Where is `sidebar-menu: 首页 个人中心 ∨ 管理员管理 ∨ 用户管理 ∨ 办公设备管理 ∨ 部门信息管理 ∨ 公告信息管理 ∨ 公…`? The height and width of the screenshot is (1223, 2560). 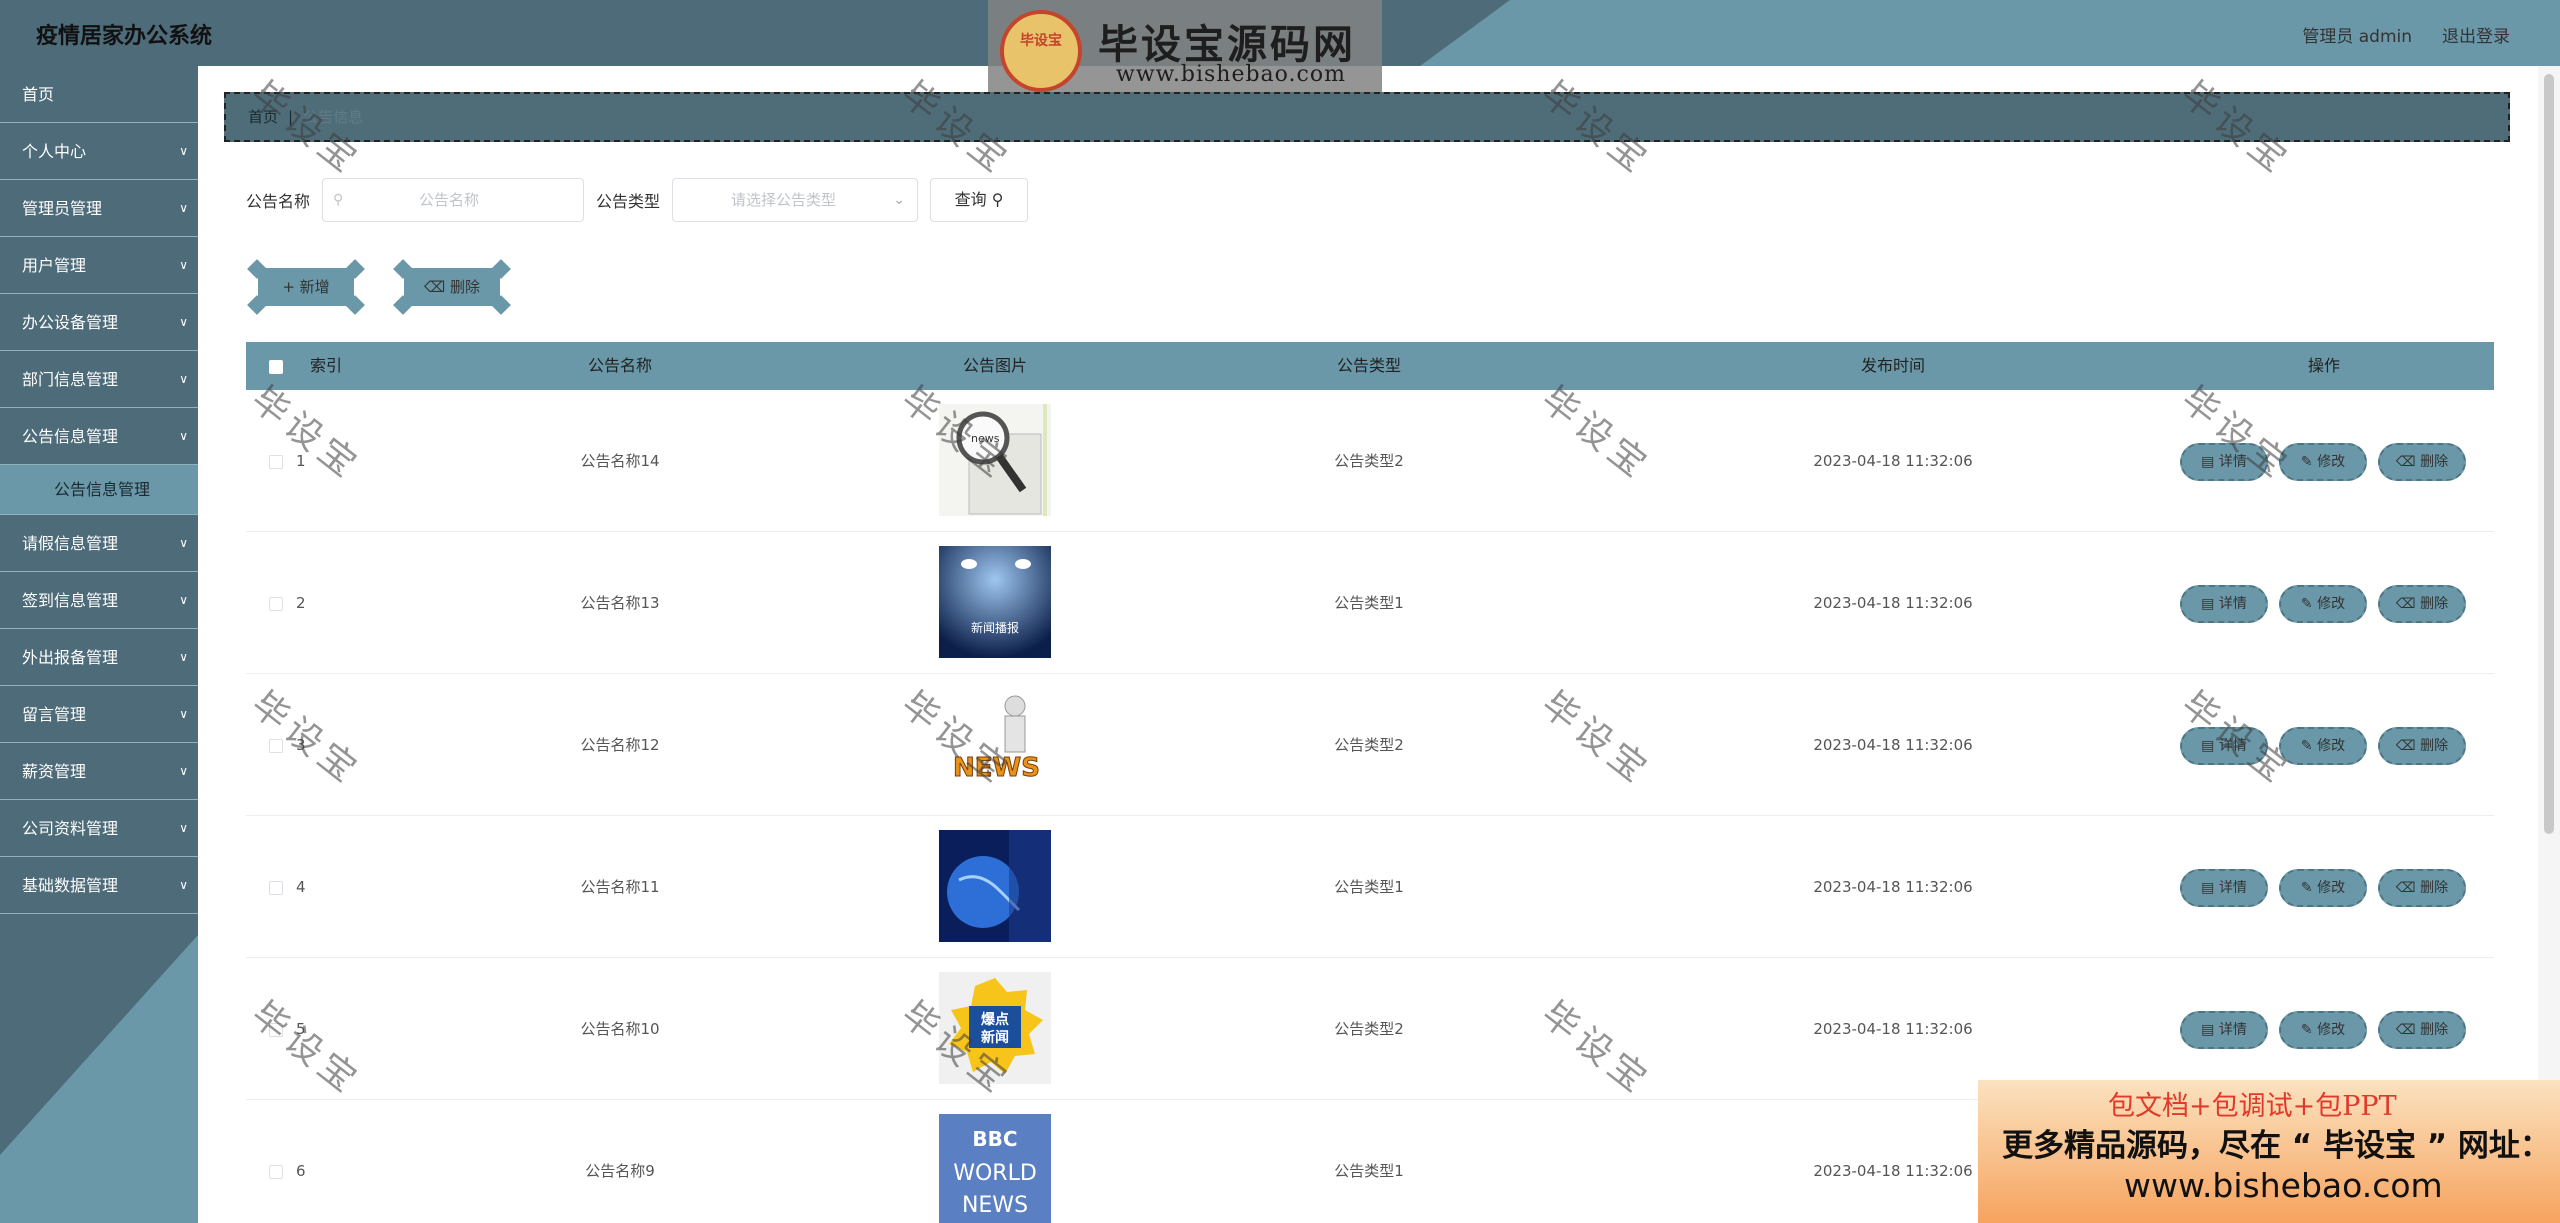 sidebar-menu: 首页 个人中心 ∨ 管理员管理 ∨ 用户管理 ∨ 办公设备管理 ∨ 部门信息管理 ∨ 公告信息管理 ∨ 公… is located at coordinates (99, 490).